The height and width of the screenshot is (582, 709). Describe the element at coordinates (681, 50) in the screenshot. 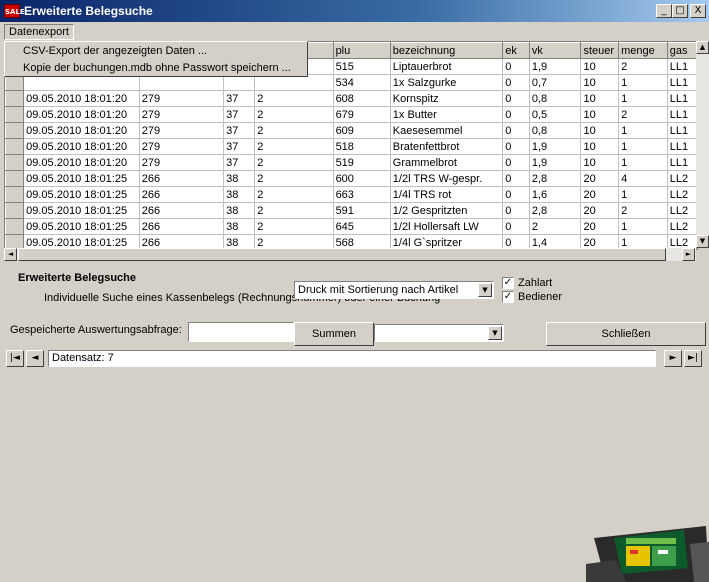

I see `column-header: gas` at that location.